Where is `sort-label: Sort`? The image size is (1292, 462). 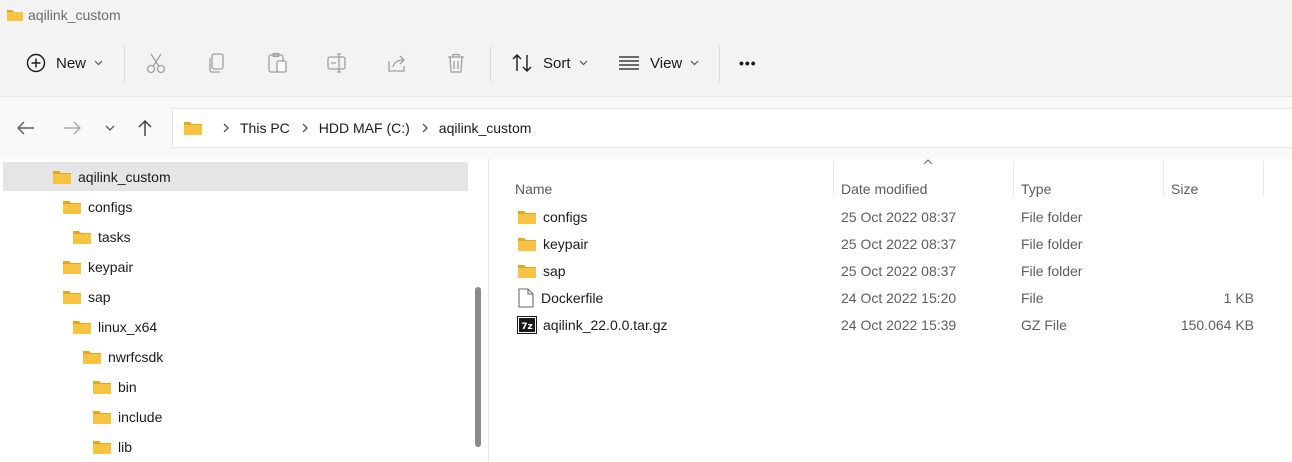
sort-label: Sort is located at coordinates (557, 63).